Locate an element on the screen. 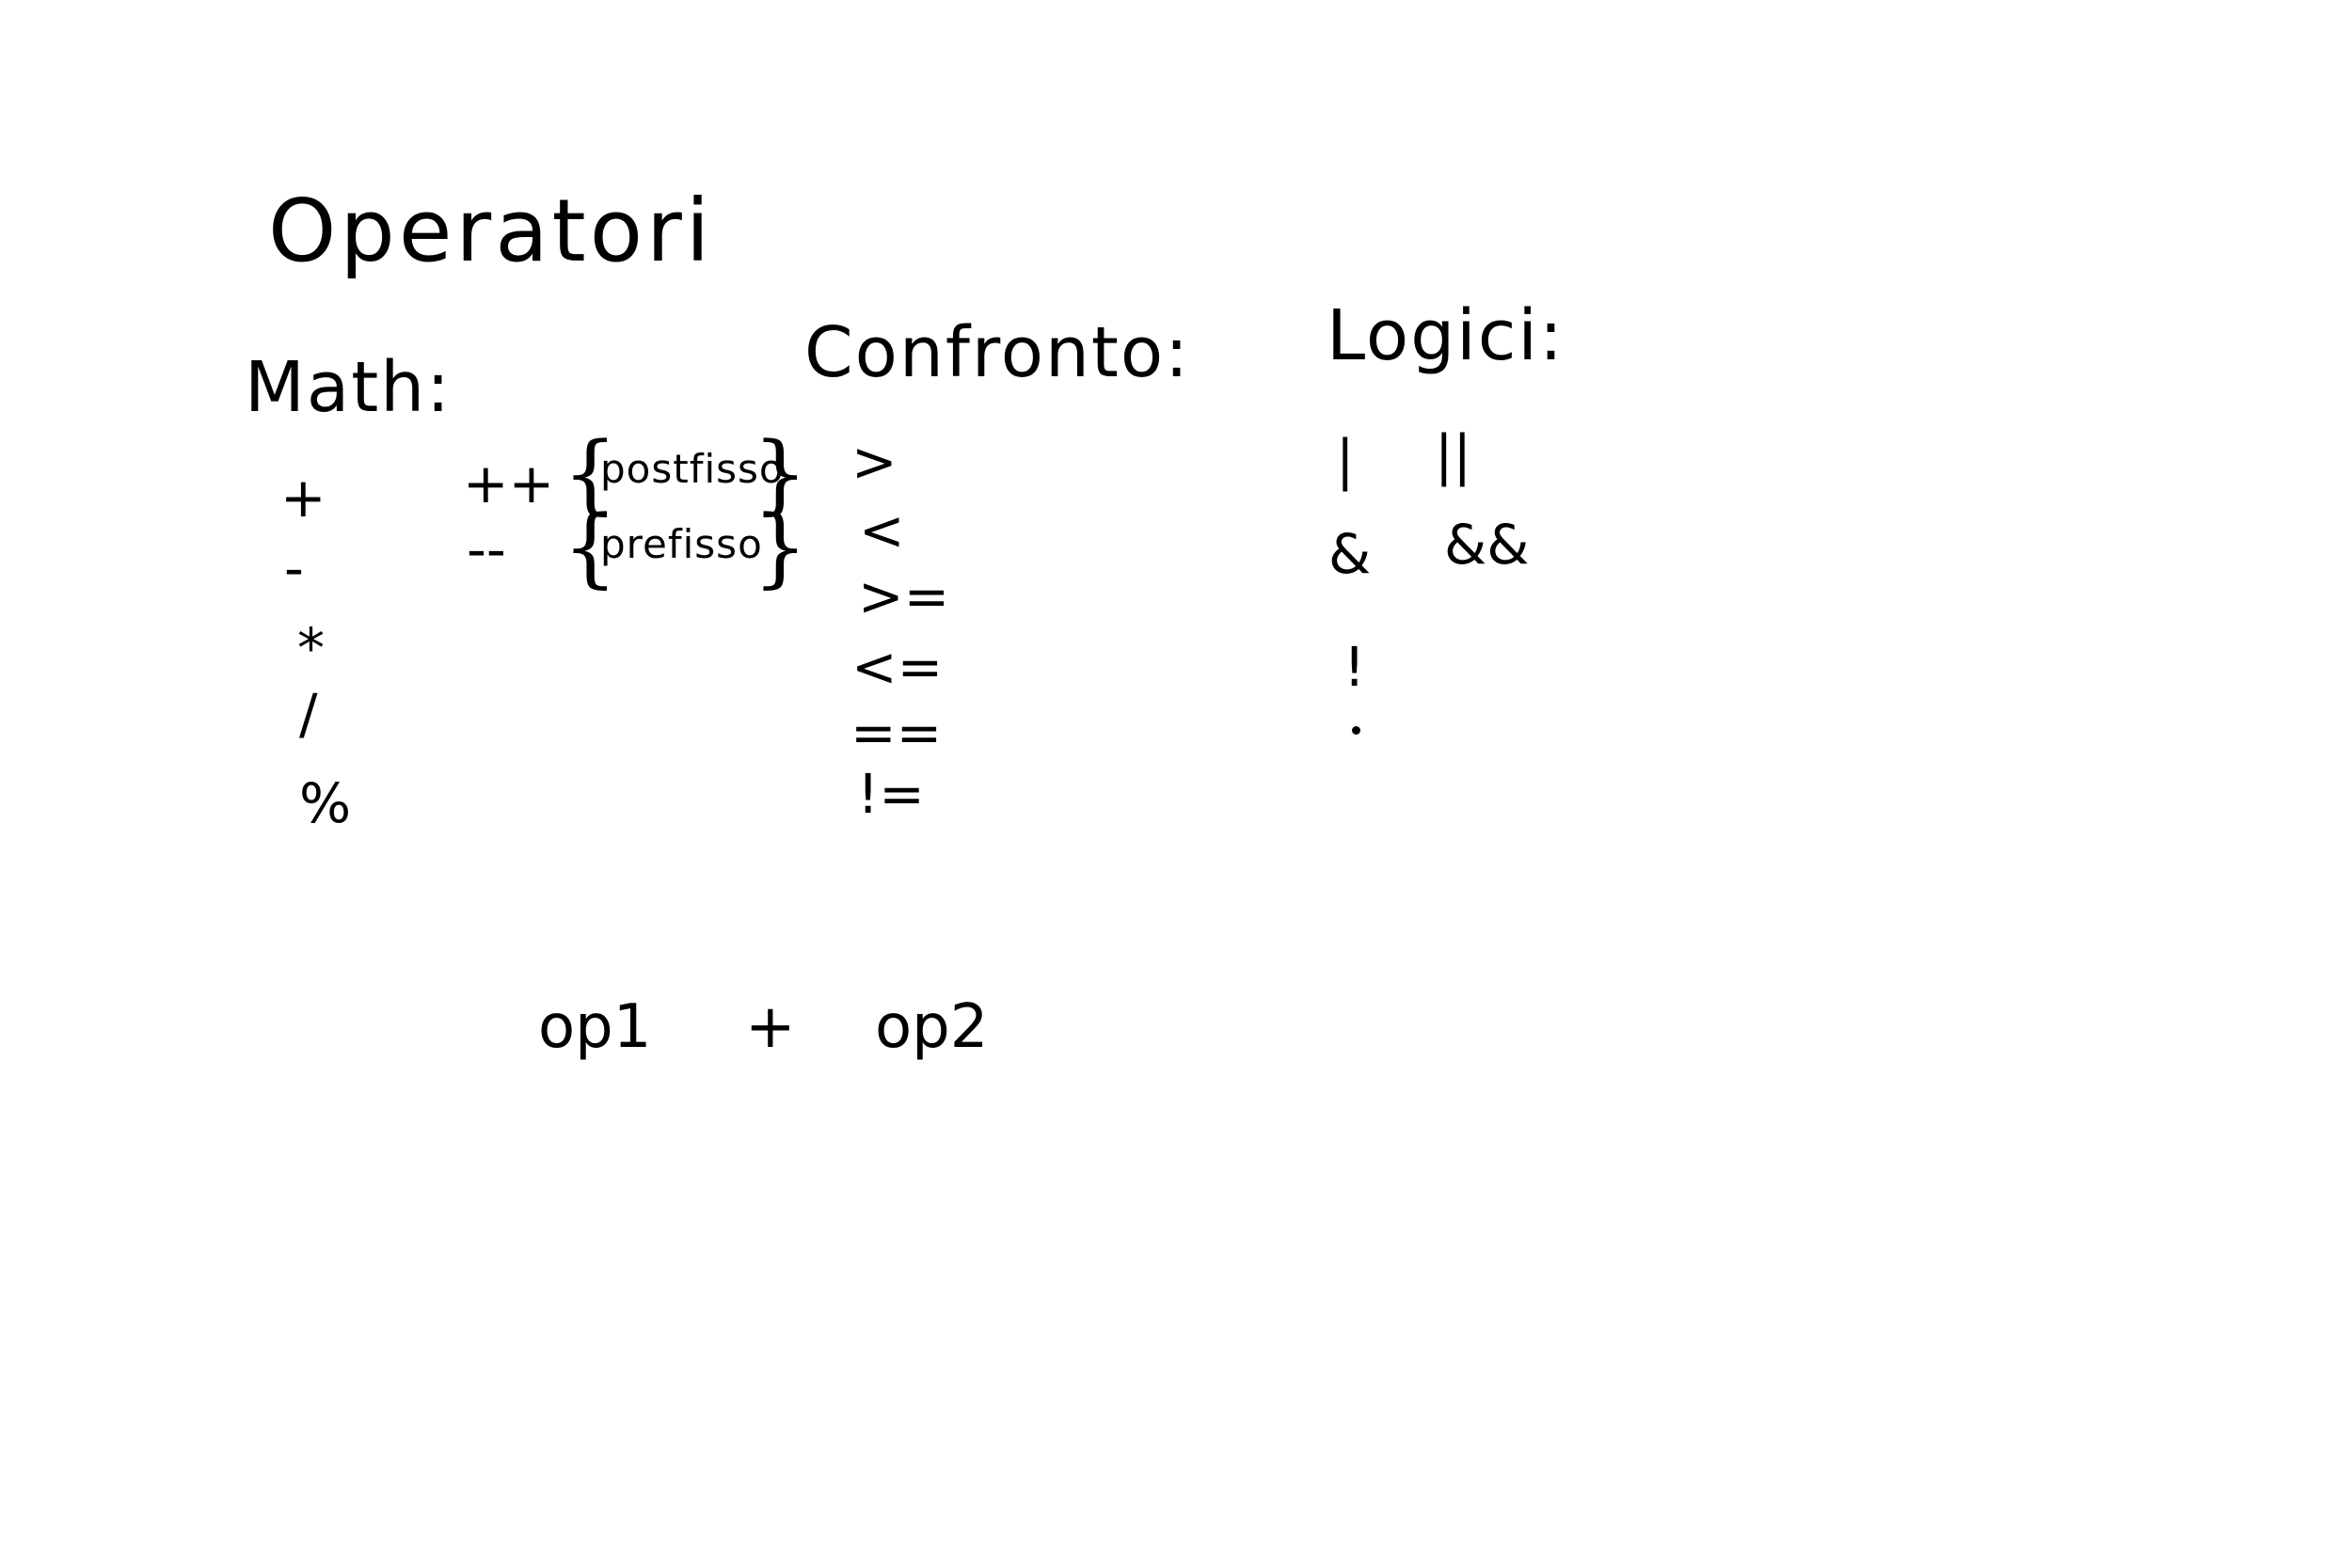 Image resolution: width=2352 pixels, height=1568 pixels. logical-or: | is located at coordinates (1345, 460).